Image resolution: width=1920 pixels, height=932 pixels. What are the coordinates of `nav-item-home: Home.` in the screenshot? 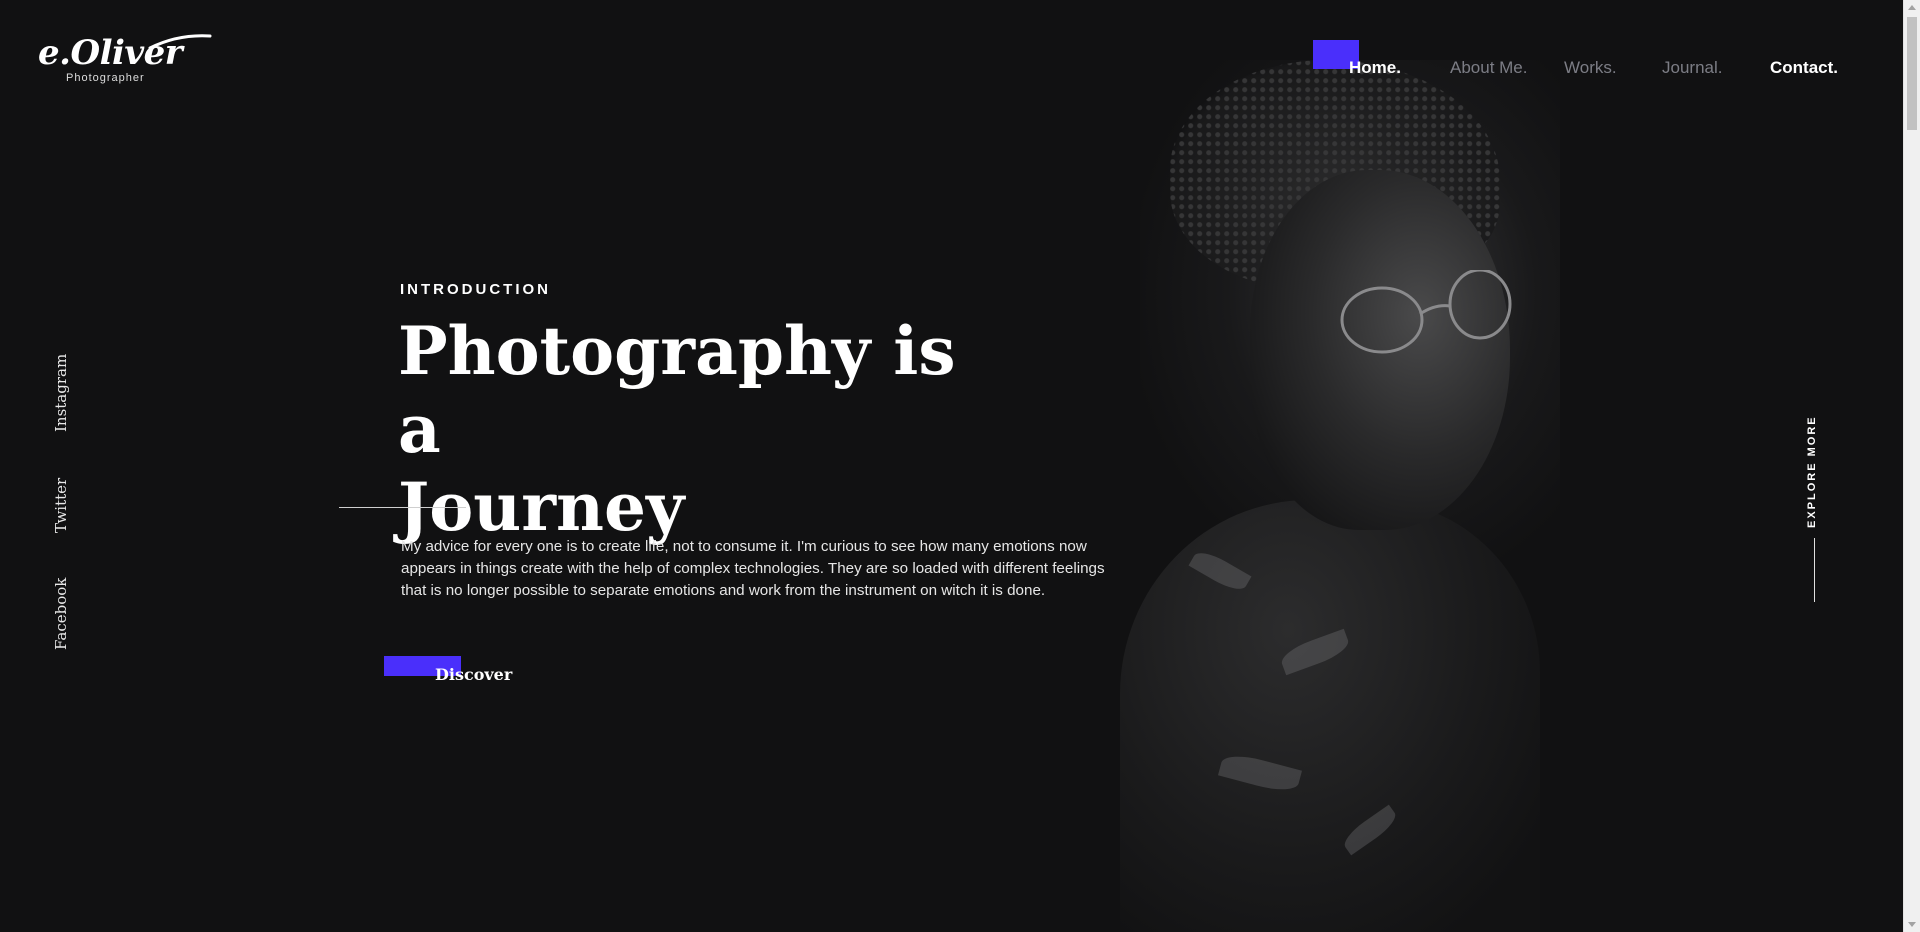 It's located at (1375, 68).